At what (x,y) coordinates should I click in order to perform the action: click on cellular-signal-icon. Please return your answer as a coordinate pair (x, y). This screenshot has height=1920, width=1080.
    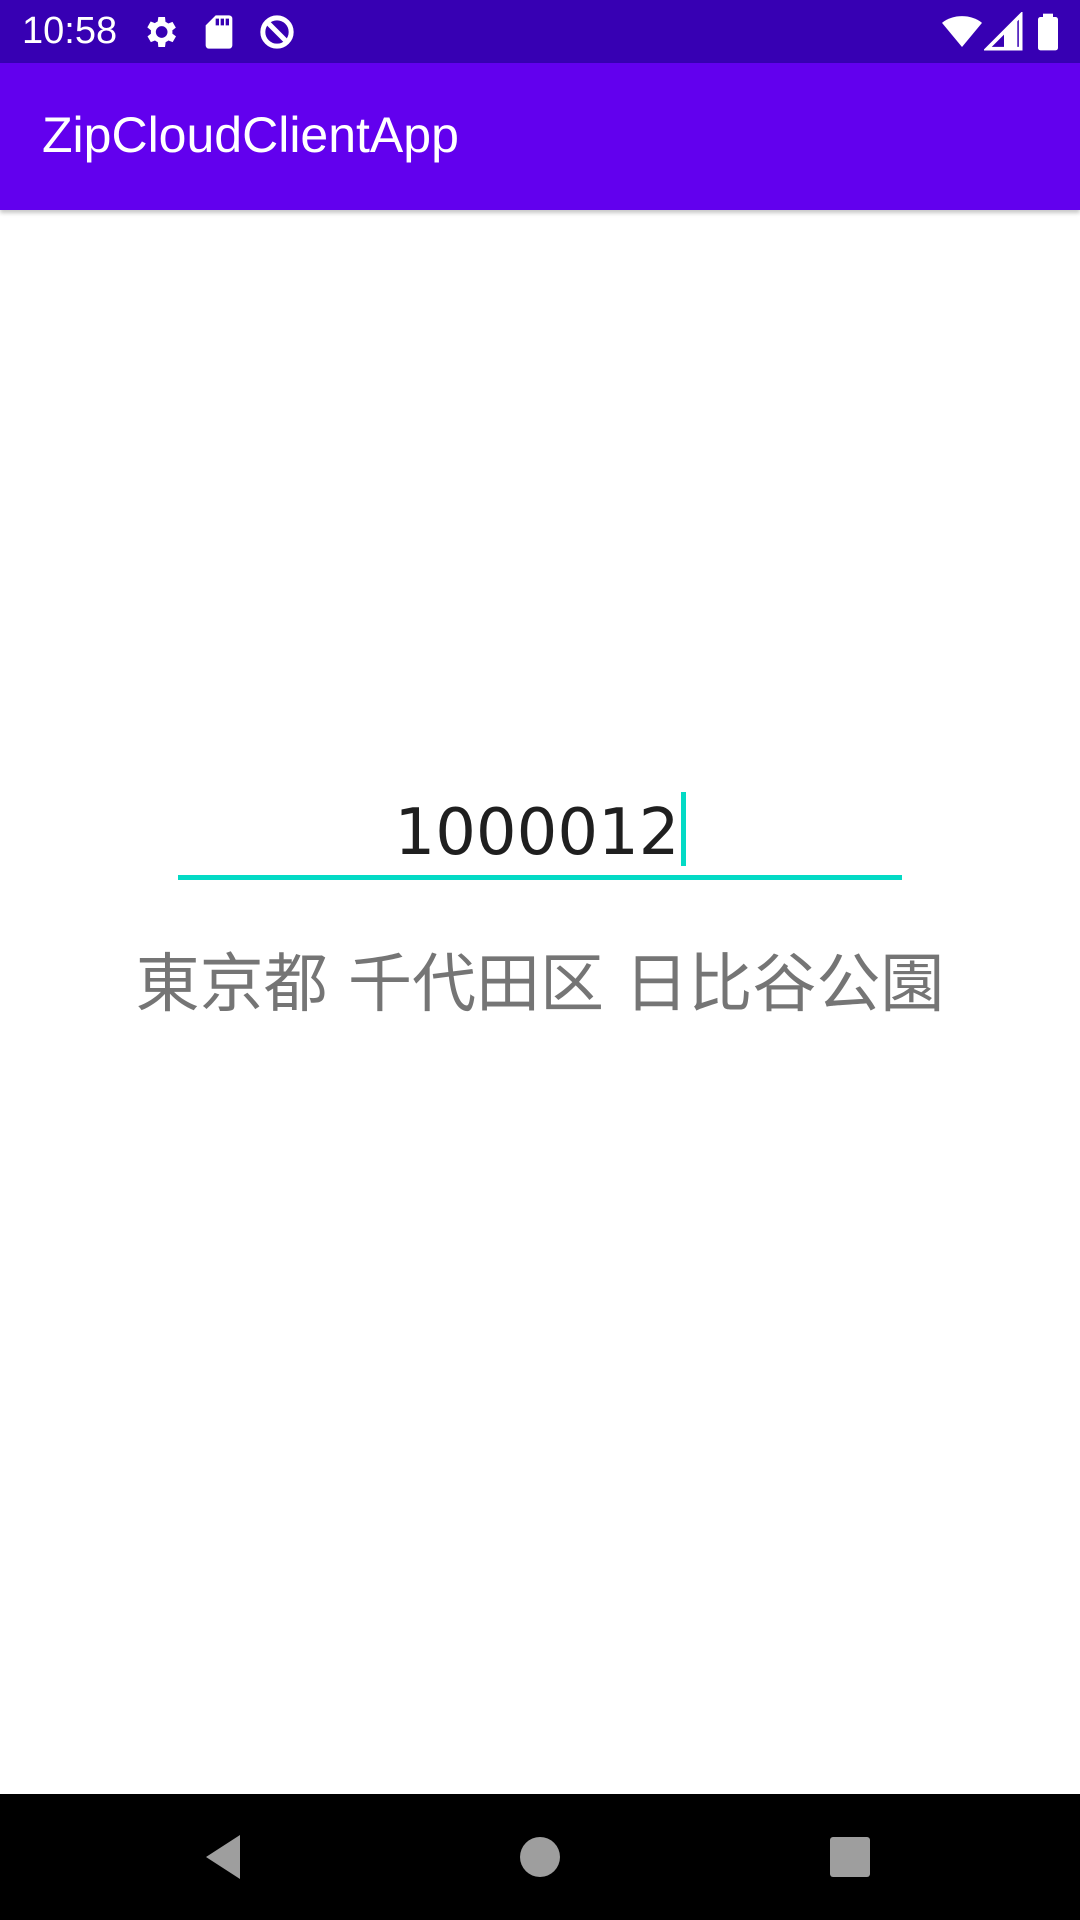
    Looking at the image, I should click on (1003, 31).